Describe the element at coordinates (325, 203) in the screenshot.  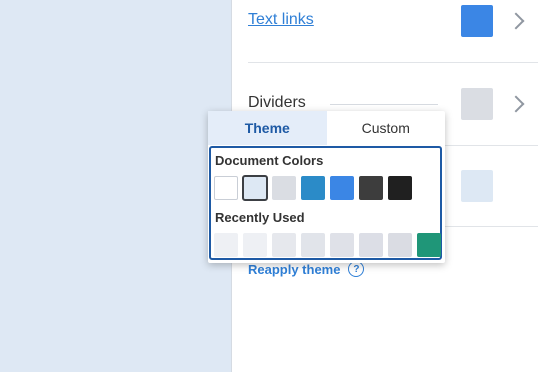
I see `theme-colors-panel: Document Colors Recently Used` at that location.